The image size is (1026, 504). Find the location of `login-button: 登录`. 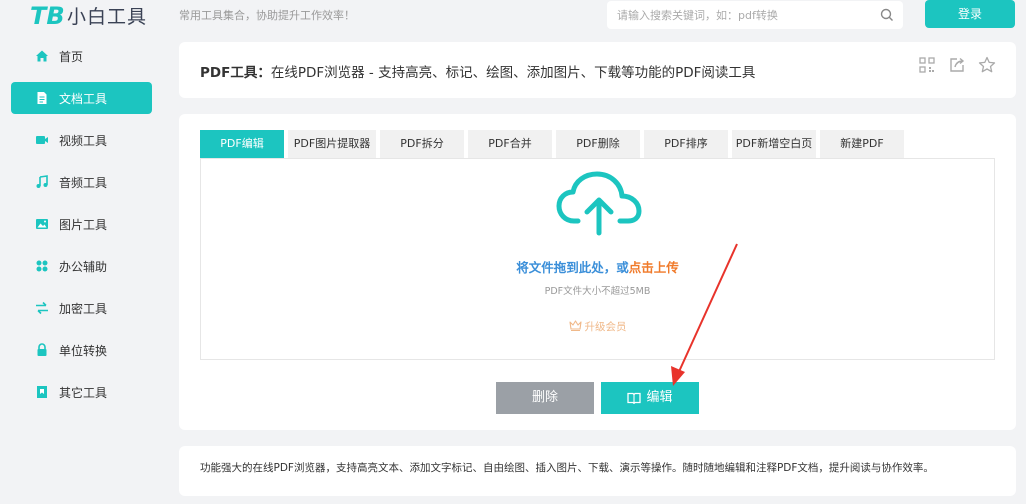

login-button: 登录 is located at coordinates (970, 14).